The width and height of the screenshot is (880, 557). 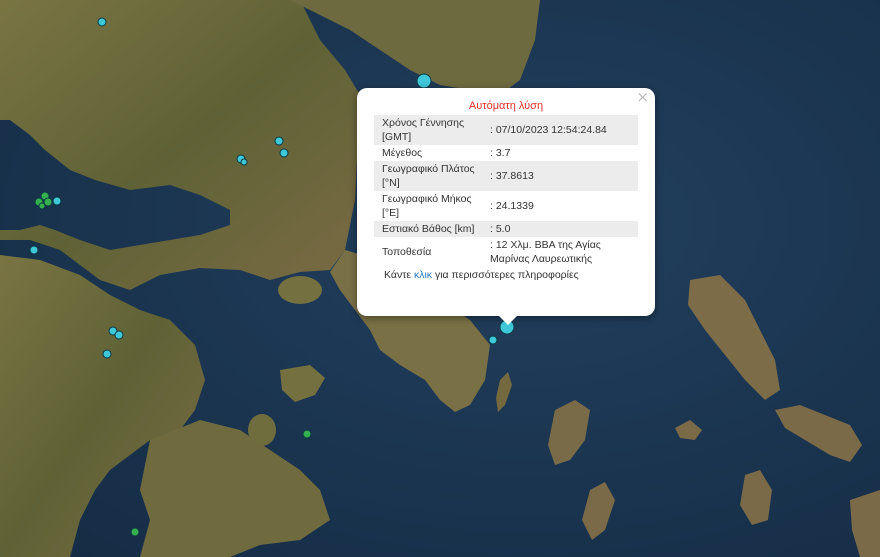 What do you see at coordinates (423, 275) in the screenshot?
I see `more-info-link: κλικ` at bounding box center [423, 275].